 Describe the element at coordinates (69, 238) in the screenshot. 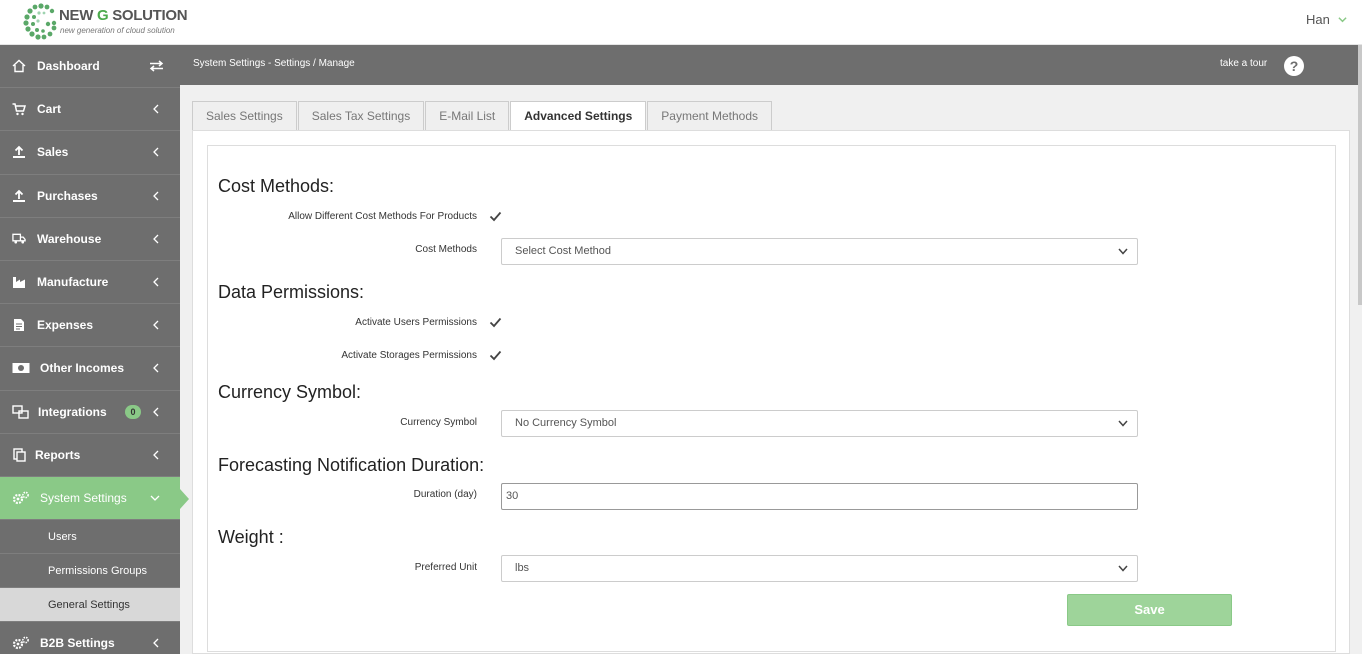

I see `sidebar-item-label: Warehouse` at that location.